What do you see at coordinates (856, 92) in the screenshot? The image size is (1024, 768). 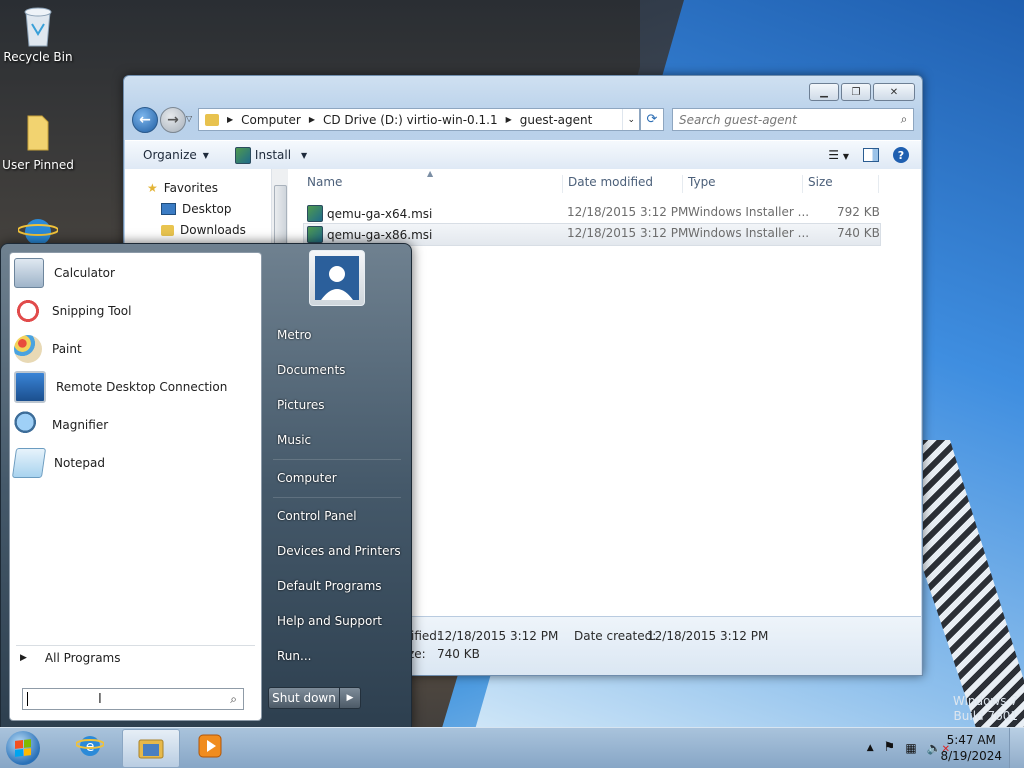 I see `maximize-button: ❐` at bounding box center [856, 92].